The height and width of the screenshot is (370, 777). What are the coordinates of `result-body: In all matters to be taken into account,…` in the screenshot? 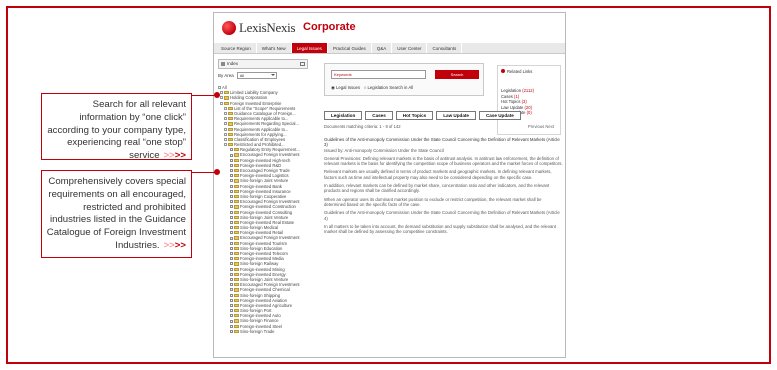 It's located at (440, 229).